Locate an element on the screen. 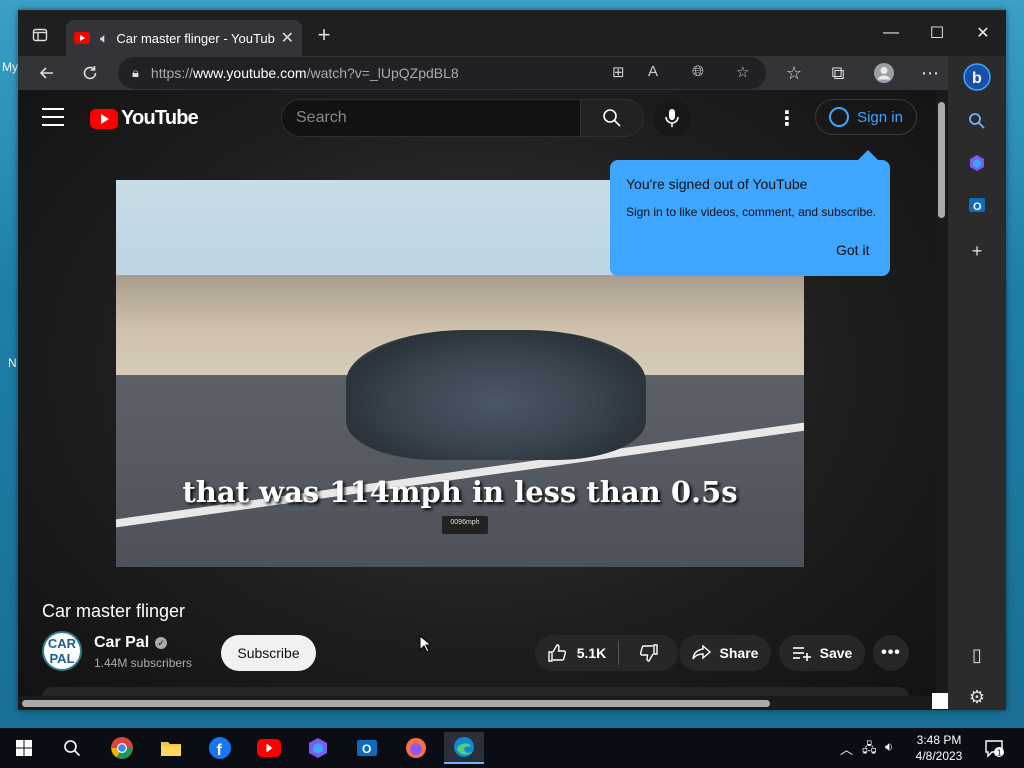 This screenshot has height=768, width=1024. share-label: Share is located at coordinates (739, 653).